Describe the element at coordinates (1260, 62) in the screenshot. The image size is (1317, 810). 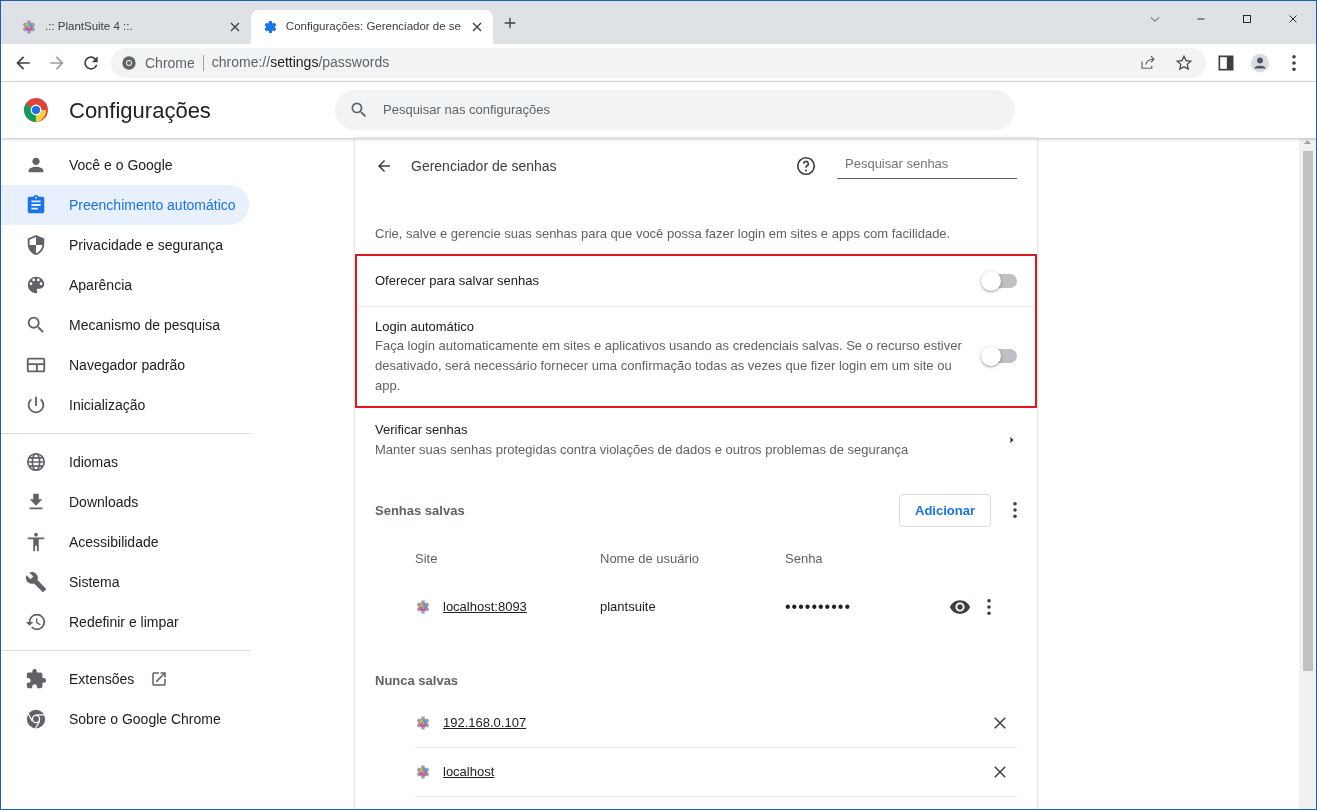
I see `avatar-icon` at that location.